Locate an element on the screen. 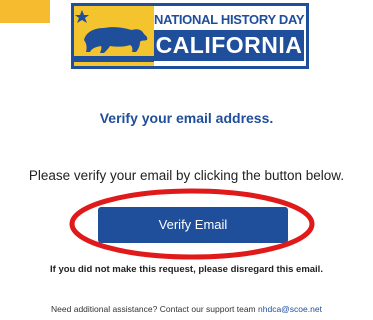  logo-state-line: CALIFORNIA is located at coordinates (229, 45).